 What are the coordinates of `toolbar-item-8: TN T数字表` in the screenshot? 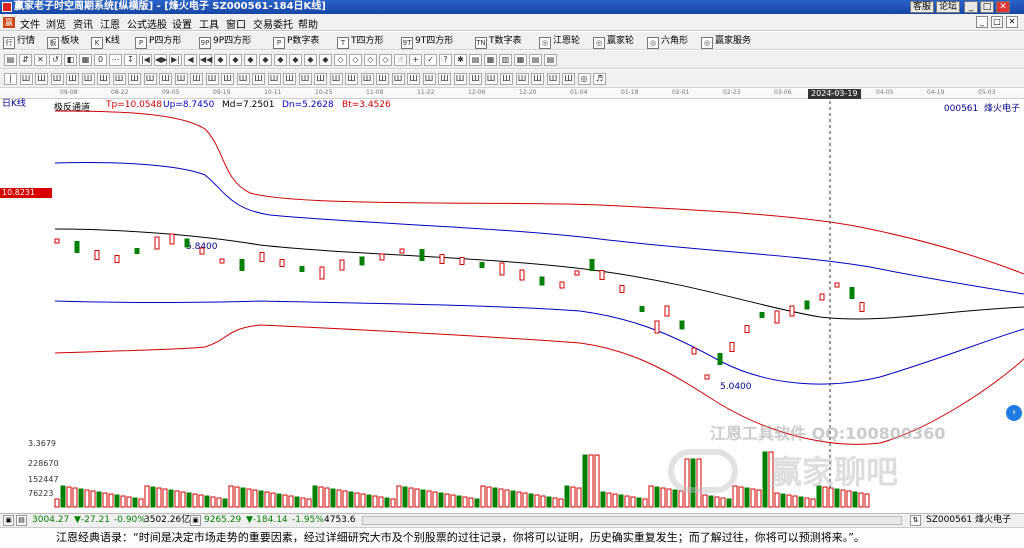 It's located at (498, 41).